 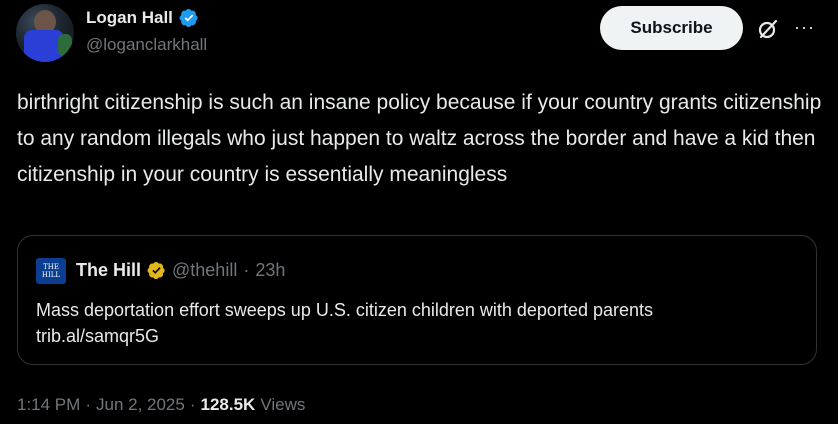 I want to click on author-name: Logan Hall, so click(x=129, y=18).